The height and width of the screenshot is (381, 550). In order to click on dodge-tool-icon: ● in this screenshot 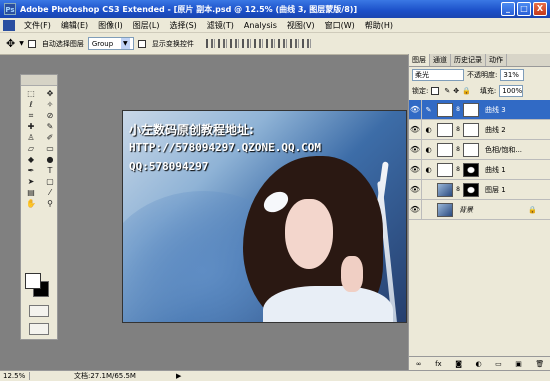, I will do `click(50, 160)`.